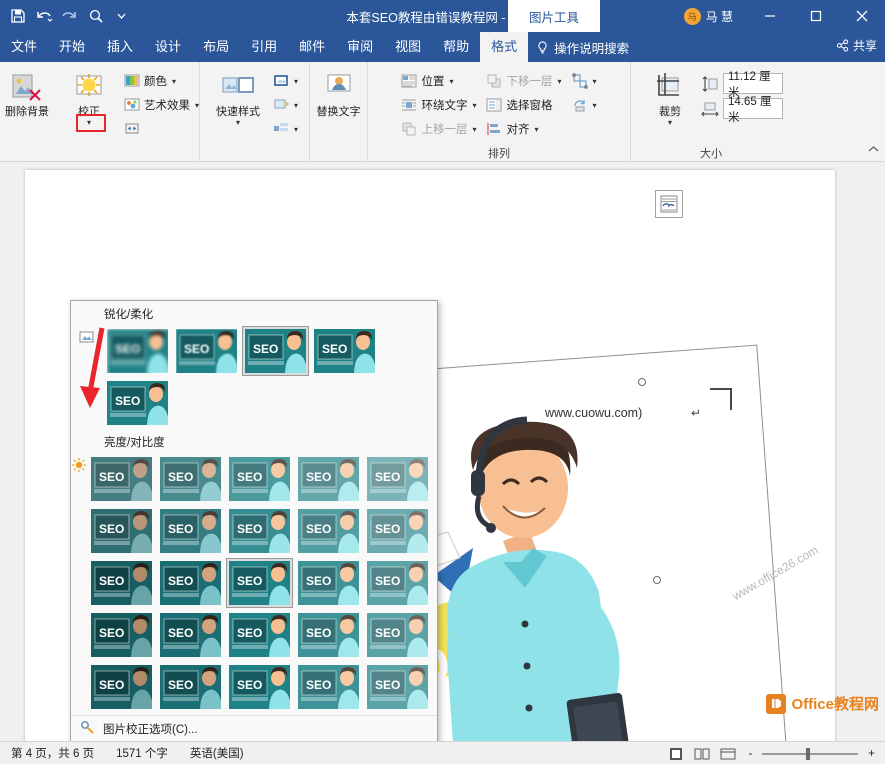  What do you see at coordinates (216, 47) in the screenshot?
I see `tab-layout: 布局` at bounding box center [216, 47].